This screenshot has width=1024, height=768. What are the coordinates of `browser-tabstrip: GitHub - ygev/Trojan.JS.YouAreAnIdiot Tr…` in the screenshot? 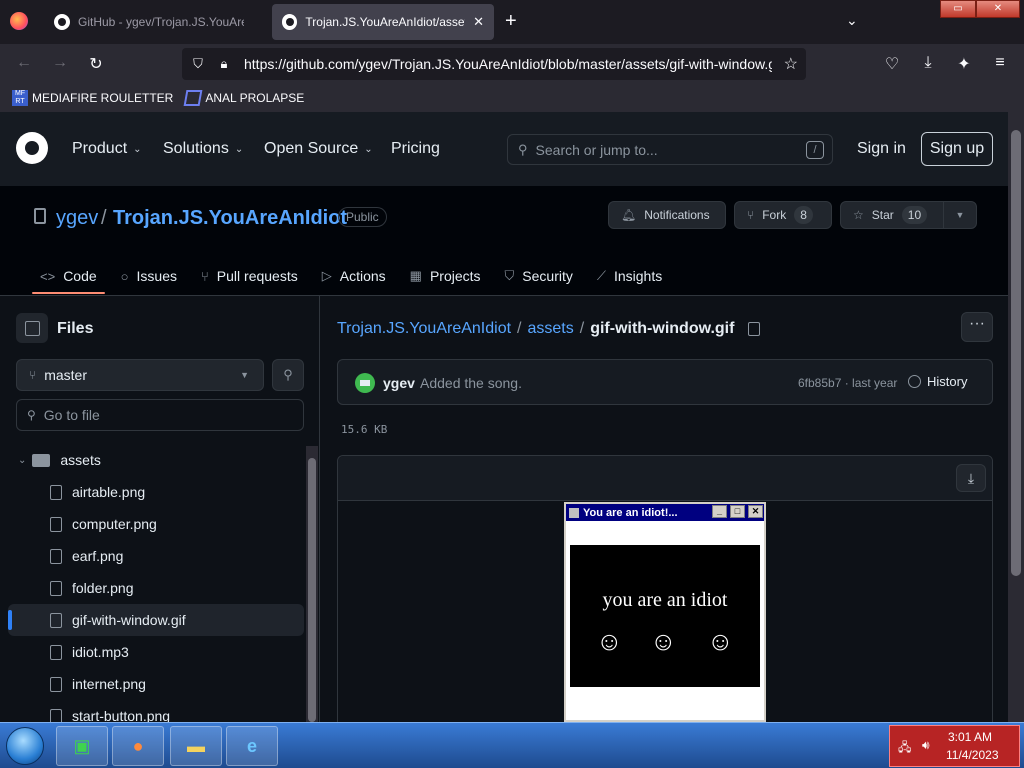 It's located at (512, 22).